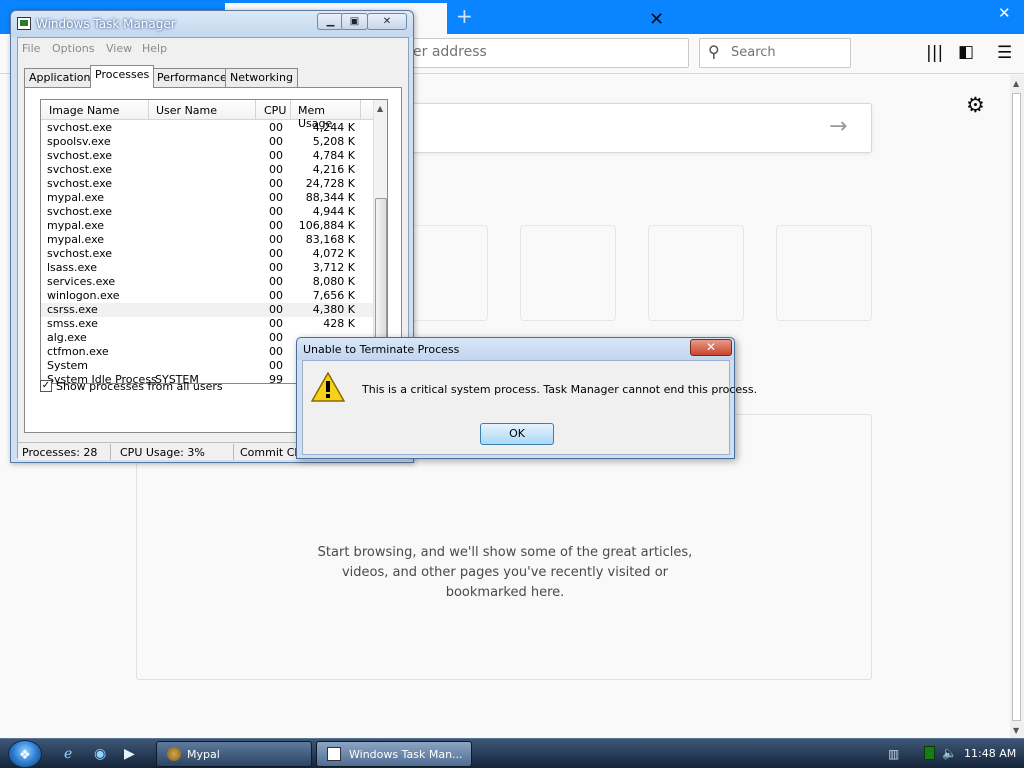  What do you see at coordinates (333, 155) in the screenshot?
I see `cell-mem-usage: 4,784 K` at bounding box center [333, 155].